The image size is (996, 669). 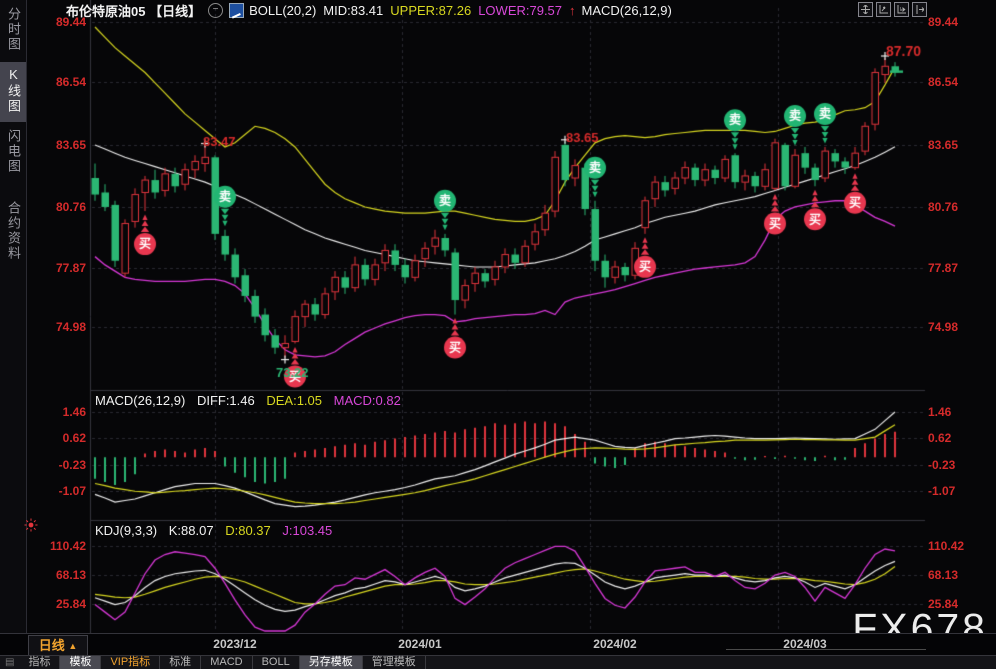 I want to click on sidebar-tab-label: K线图, so click(x=13, y=90).